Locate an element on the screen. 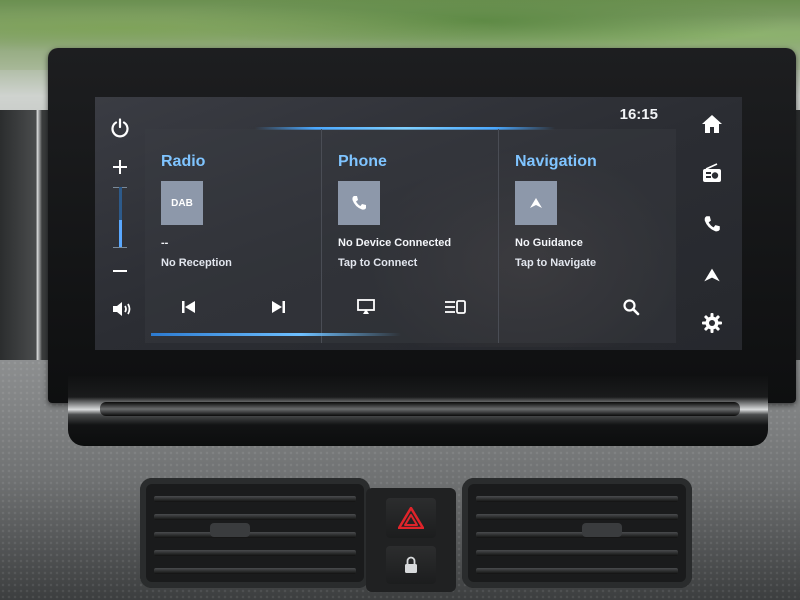 The height and width of the screenshot is (600, 800). radio-station-tile: DAB is located at coordinates (182, 203).